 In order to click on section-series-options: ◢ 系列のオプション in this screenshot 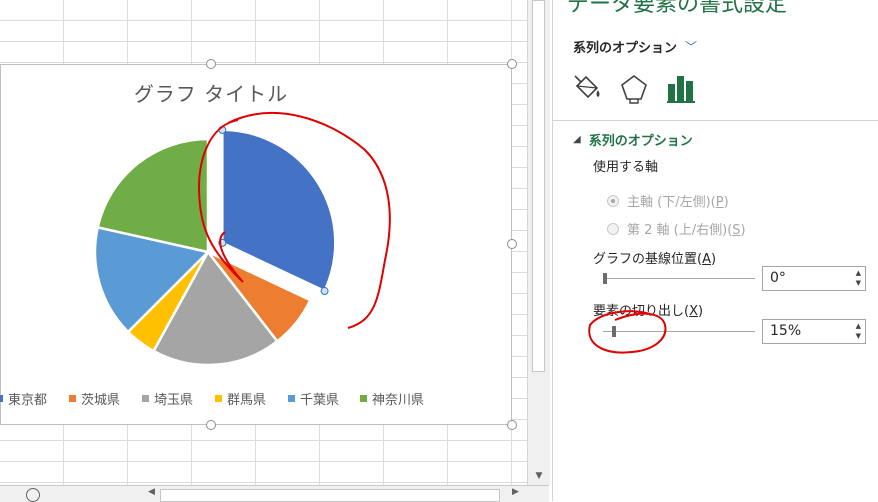, I will do `click(633, 139)`.